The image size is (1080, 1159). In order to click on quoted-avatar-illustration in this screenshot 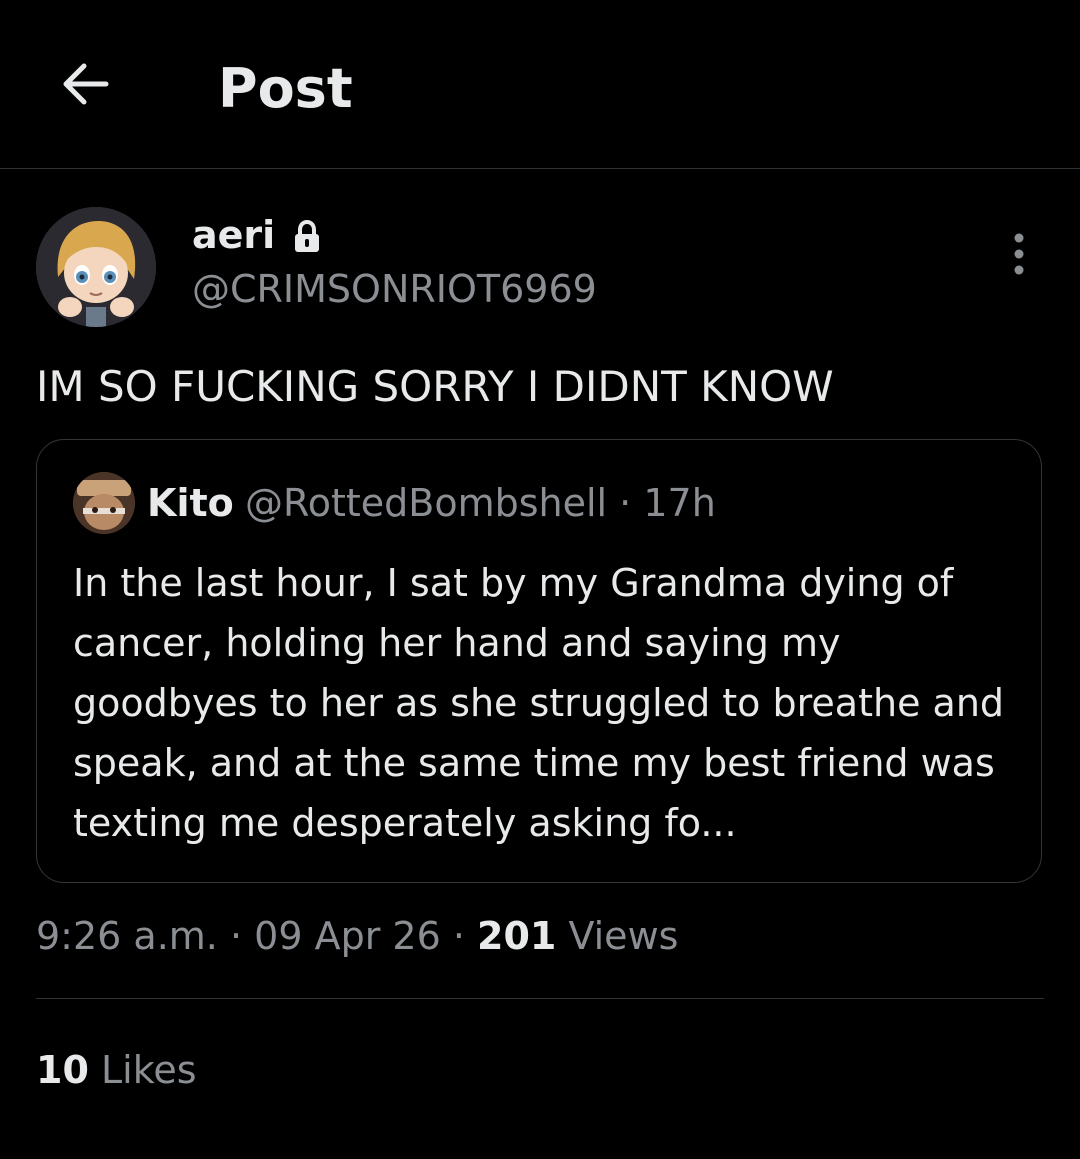, I will do `click(104, 503)`.